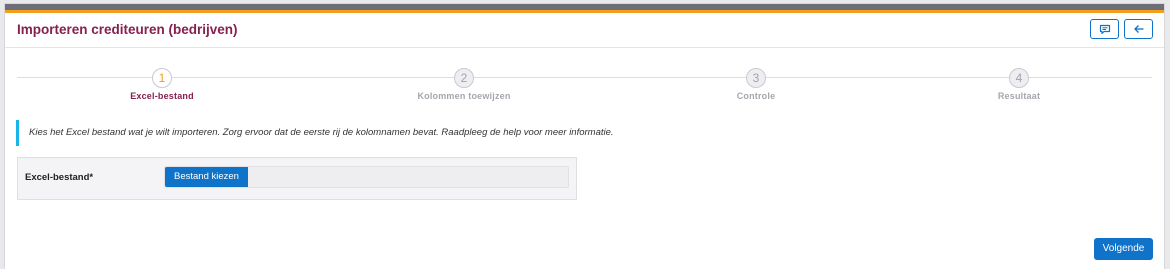 The width and height of the screenshot is (1170, 269). What do you see at coordinates (756, 78) in the screenshot?
I see `step-number: 3` at bounding box center [756, 78].